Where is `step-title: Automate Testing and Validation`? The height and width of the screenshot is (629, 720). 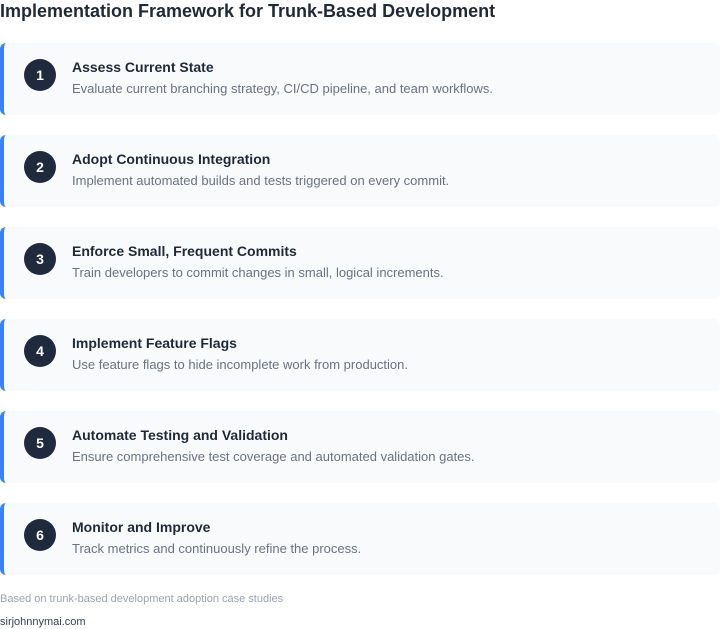 step-title: Automate Testing and Validation is located at coordinates (180, 435).